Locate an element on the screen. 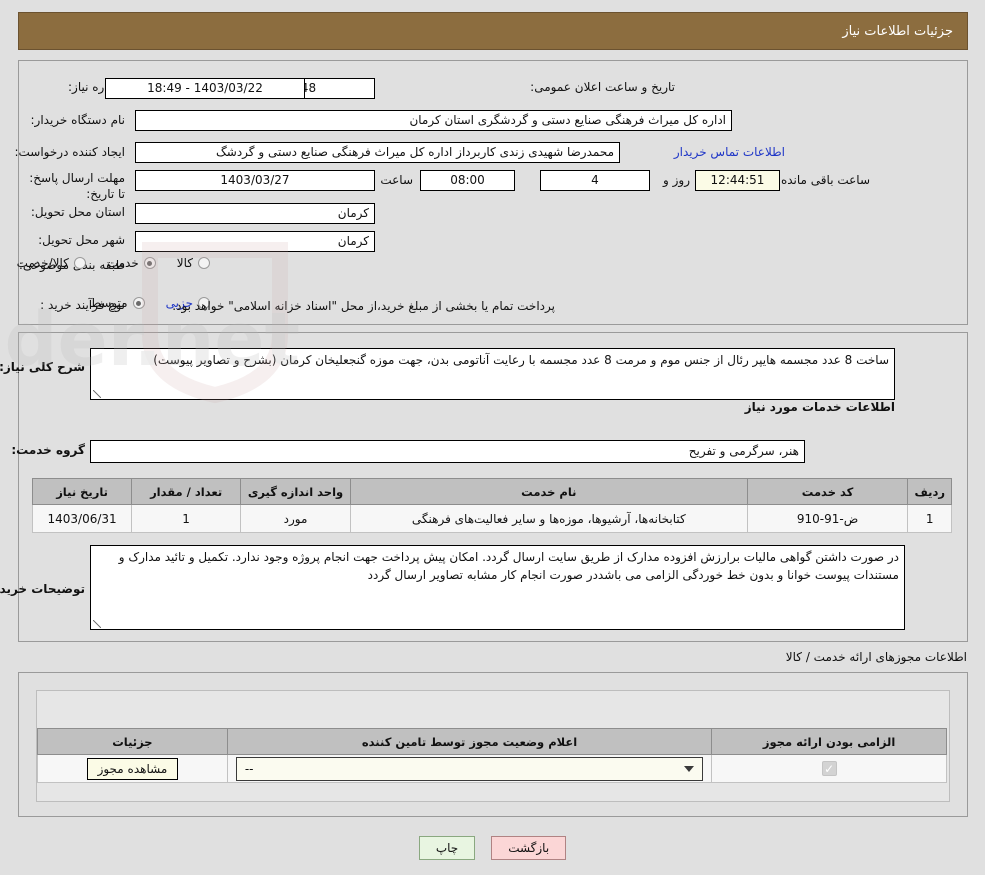 The height and width of the screenshot is (875, 985). radio-icon-kala is located at coordinates (204, 263).